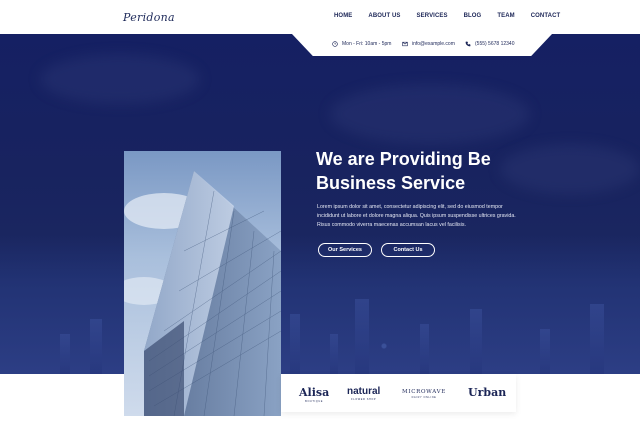 Image resolution: width=640 pixels, height=426 pixels. I want to click on brand-logo-microwave: MICROWAVE DAIRY ONLINE, so click(424, 394).